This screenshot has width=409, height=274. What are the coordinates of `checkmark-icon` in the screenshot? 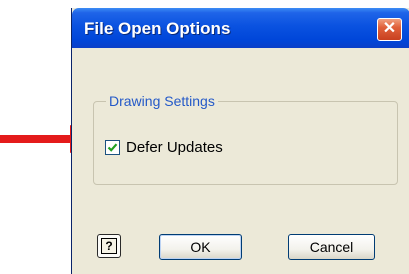 It's located at (112, 147).